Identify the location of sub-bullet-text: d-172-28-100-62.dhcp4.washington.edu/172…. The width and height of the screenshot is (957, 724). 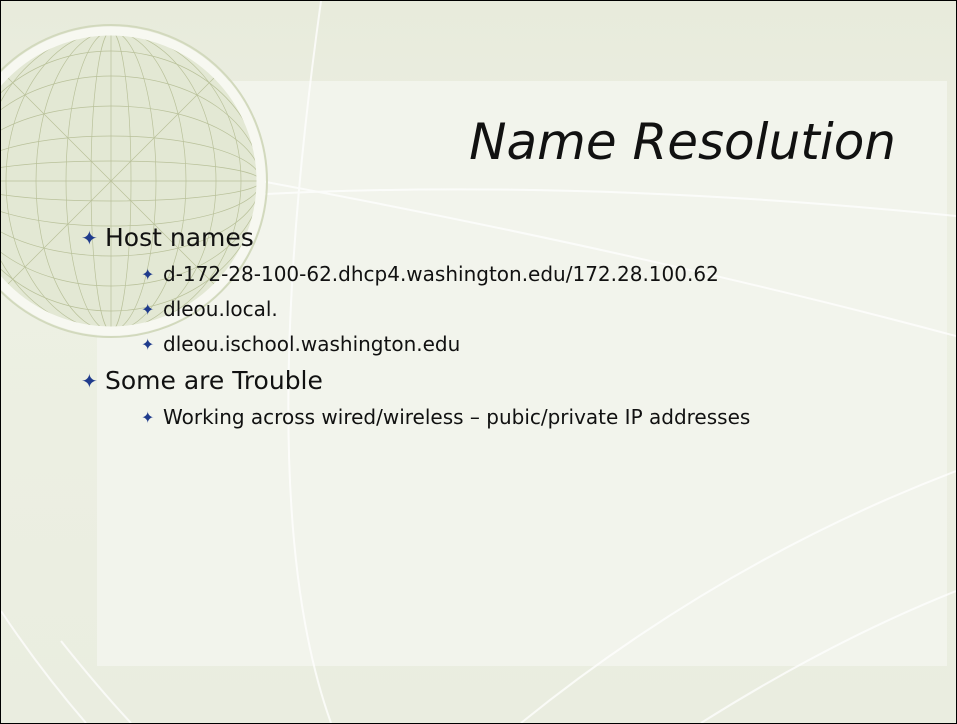
(441, 274).